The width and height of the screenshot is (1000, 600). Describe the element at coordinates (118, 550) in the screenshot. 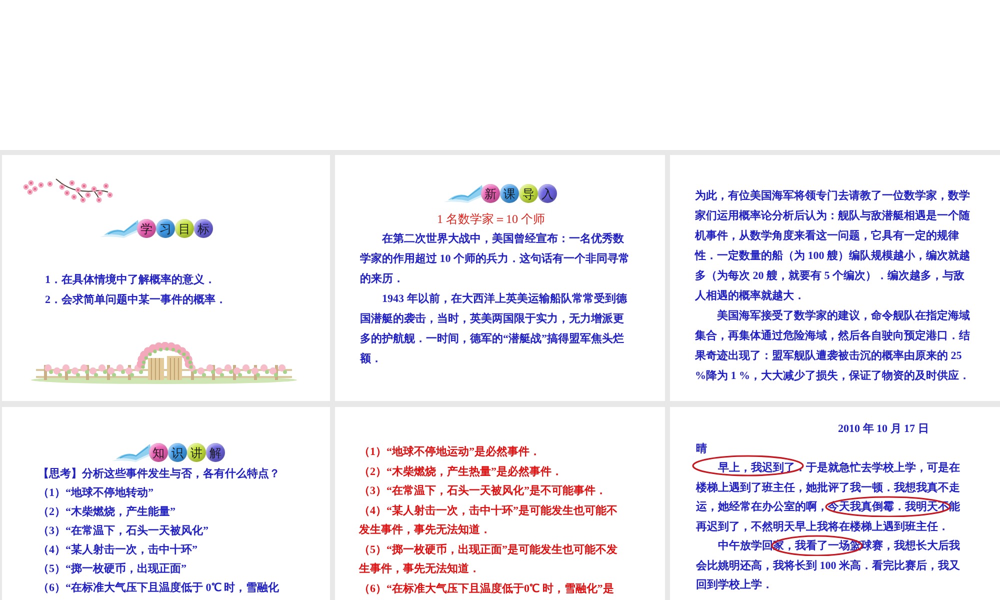

I see `question-item: （4）“某人射击一次，击中十环”` at that location.